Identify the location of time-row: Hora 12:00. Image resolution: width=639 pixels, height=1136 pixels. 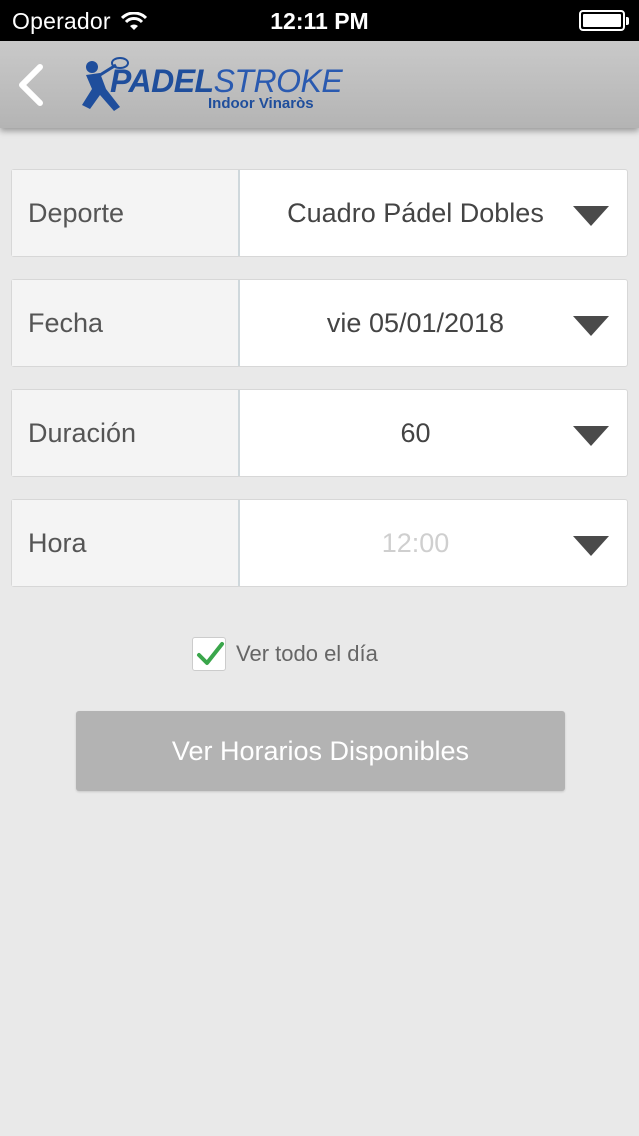
(319, 543).